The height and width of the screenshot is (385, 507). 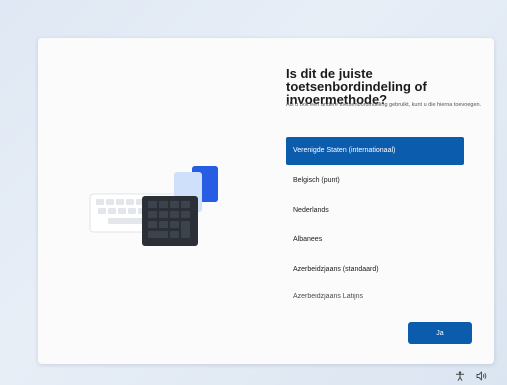 I want to click on accessibility-icon, so click(x=460, y=376).